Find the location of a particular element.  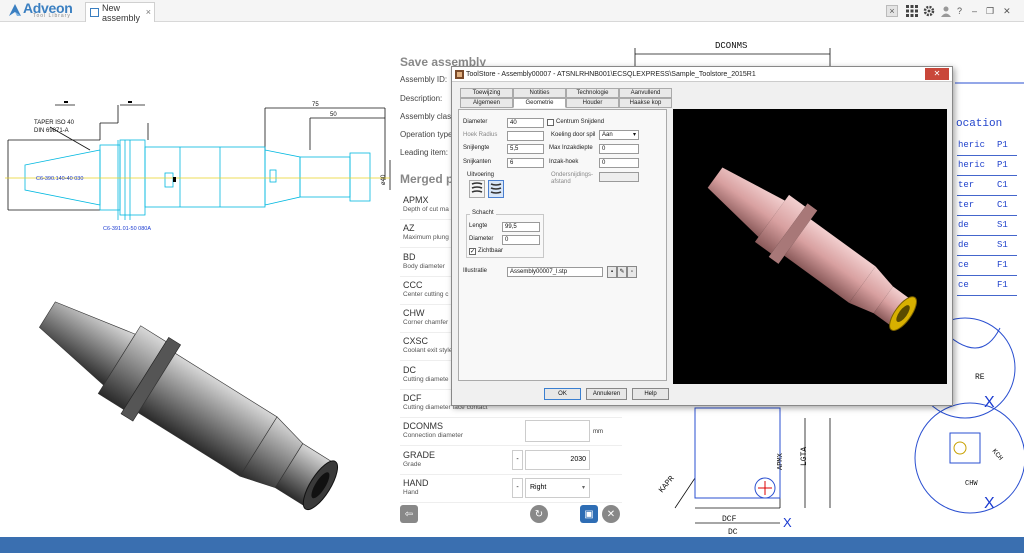

gear-icon is located at coordinates (929, 11).